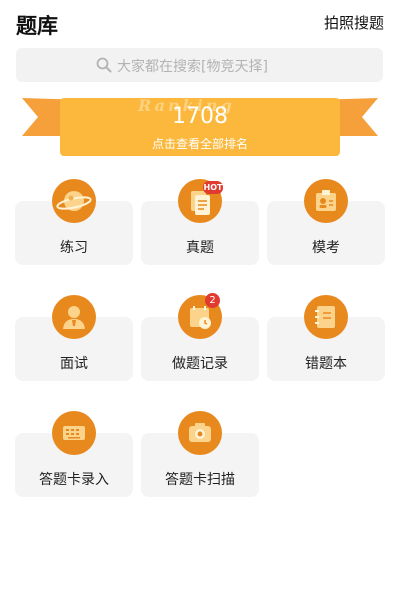 The height and width of the screenshot is (606, 400). What do you see at coordinates (354, 22) in the screenshot?
I see `photo-search-link: 拍照搜题` at bounding box center [354, 22].